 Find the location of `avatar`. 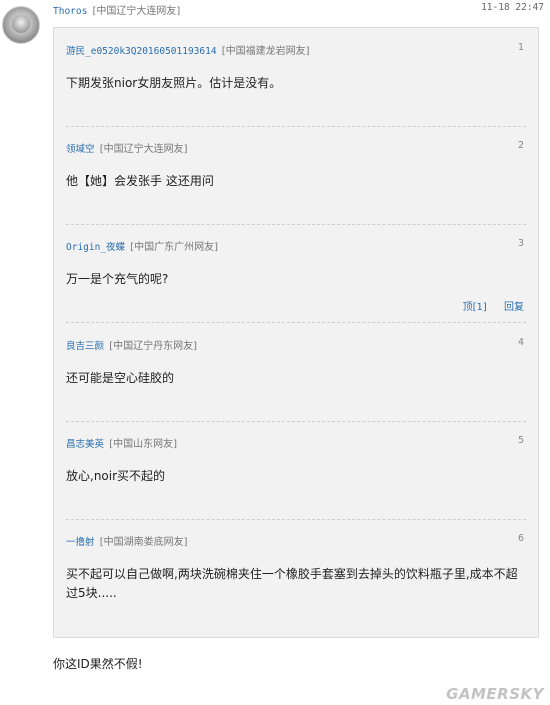

avatar is located at coordinates (21, 25).